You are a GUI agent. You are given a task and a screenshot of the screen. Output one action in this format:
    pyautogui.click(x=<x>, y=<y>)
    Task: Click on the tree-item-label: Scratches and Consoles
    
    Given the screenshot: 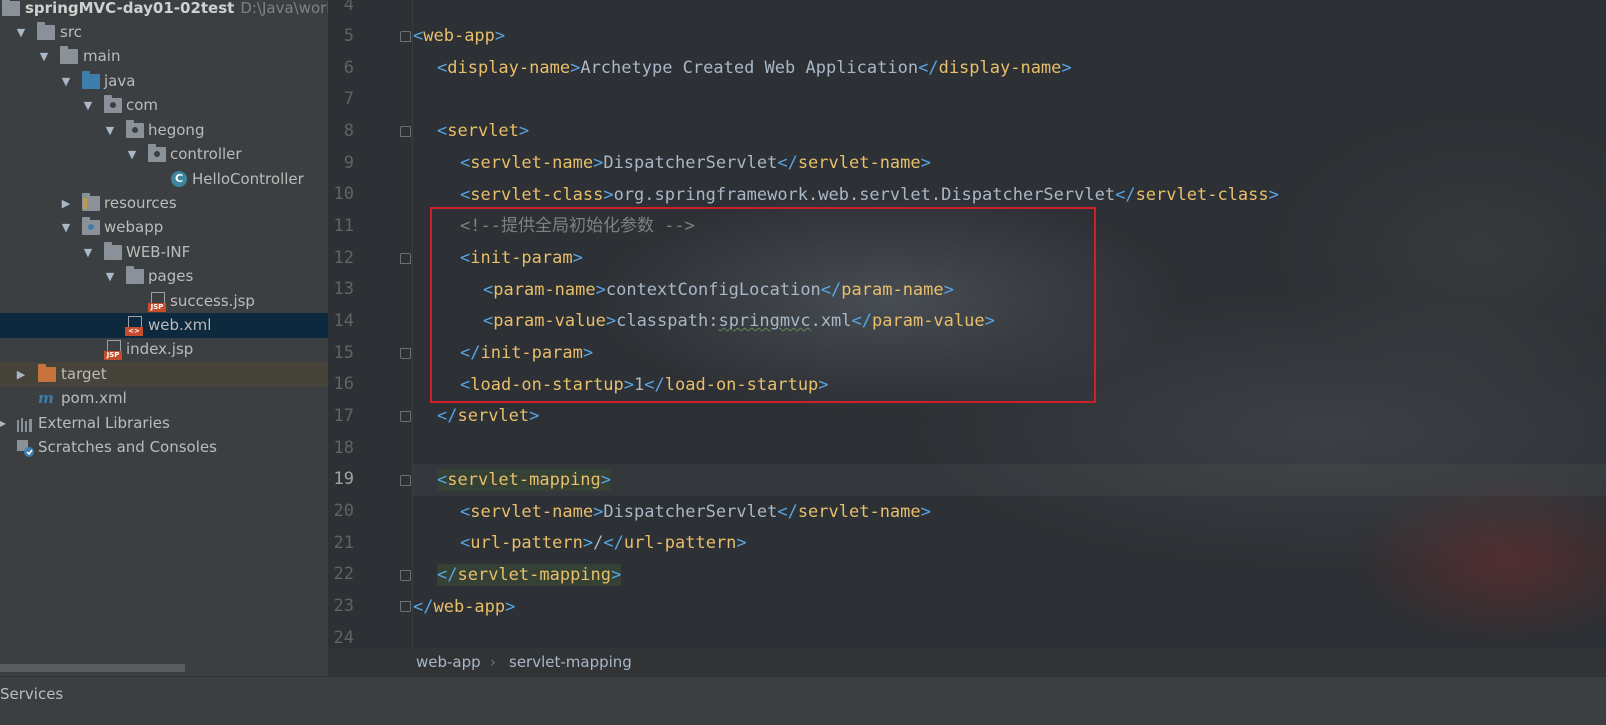 What is the action you would take?
    pyautogui.click(x=127, y=447)
    